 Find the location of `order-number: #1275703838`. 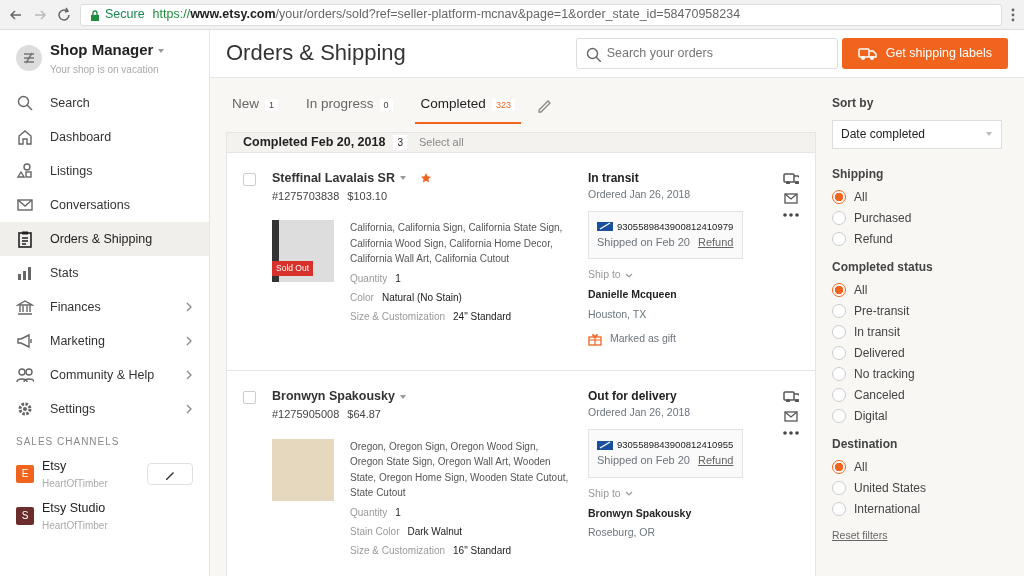

order-number: #1275703838 is located at coordinates (306, 196).